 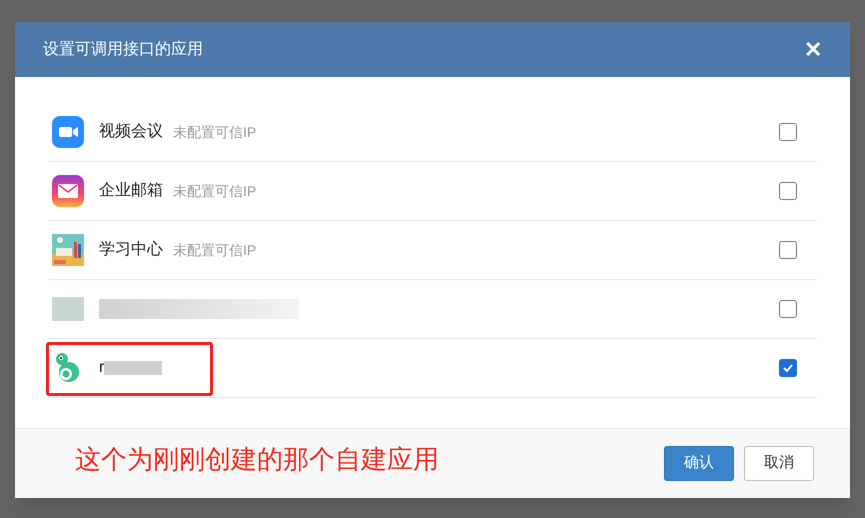 What do you see at coordinates (68, 309) in the screenshot?
I see `blurred-icon` at bounding box center [68, 309].